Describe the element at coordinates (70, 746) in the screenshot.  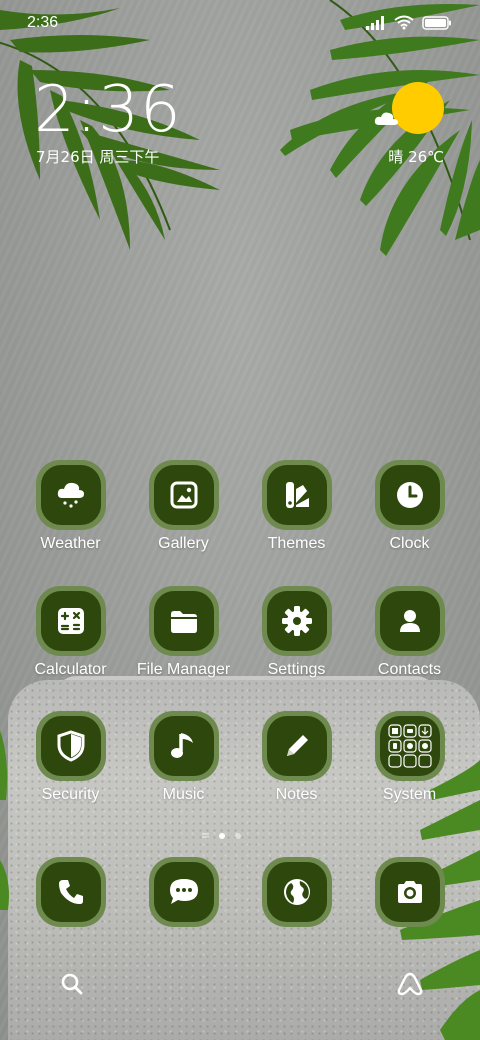
I see `shield-icon` at that location.